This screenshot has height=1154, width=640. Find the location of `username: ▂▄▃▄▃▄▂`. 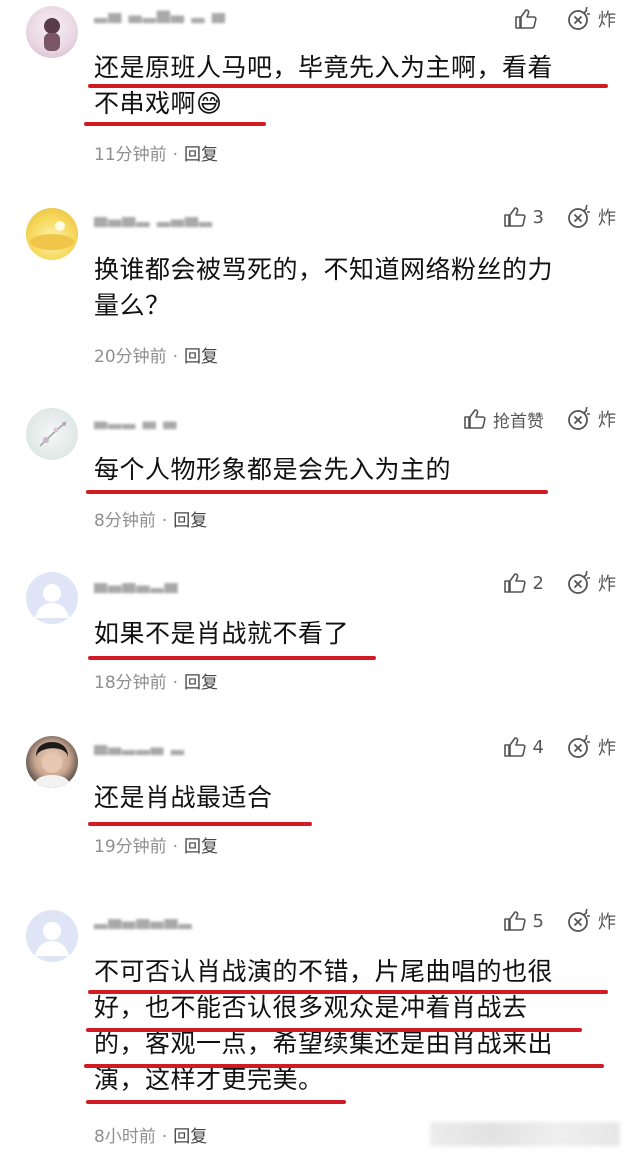

username: ▂▄▃▄▃▄▂ is located at coordinates (143, 921).